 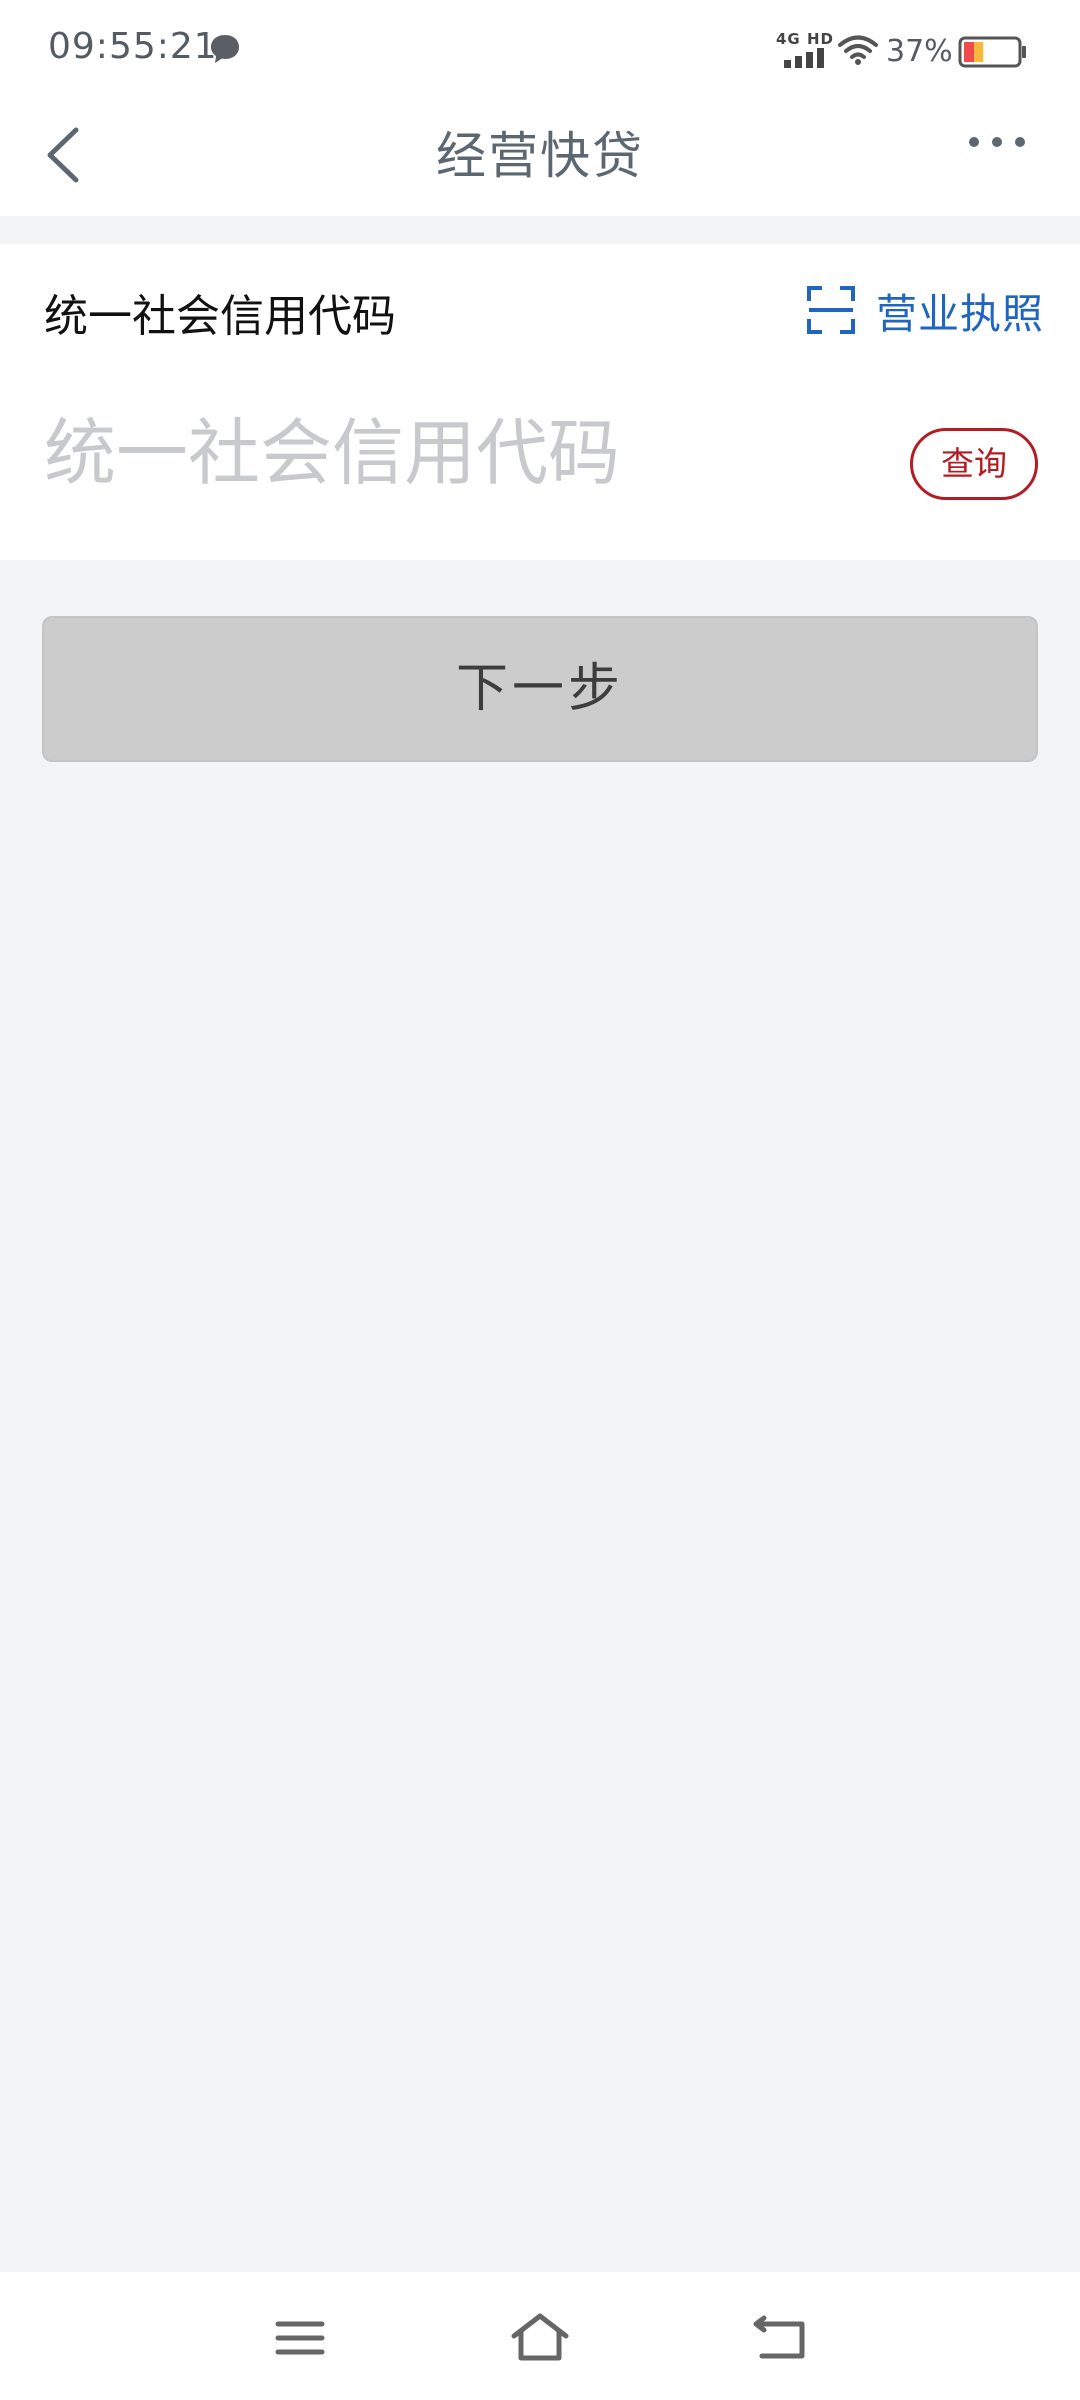 What do you see at coordinates (974, 464) in the screenshot?
I see `query-button: 查询` at bounding box center [974, 464].